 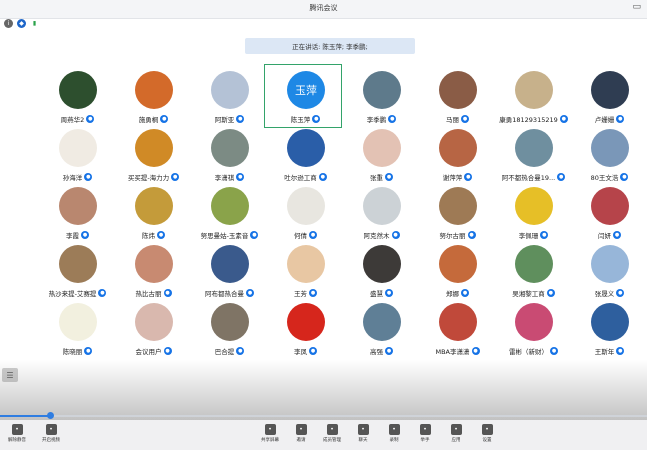 I want to click on participant-name-row: 阿不都热合曼19... ●, so click(x=533, y=176).